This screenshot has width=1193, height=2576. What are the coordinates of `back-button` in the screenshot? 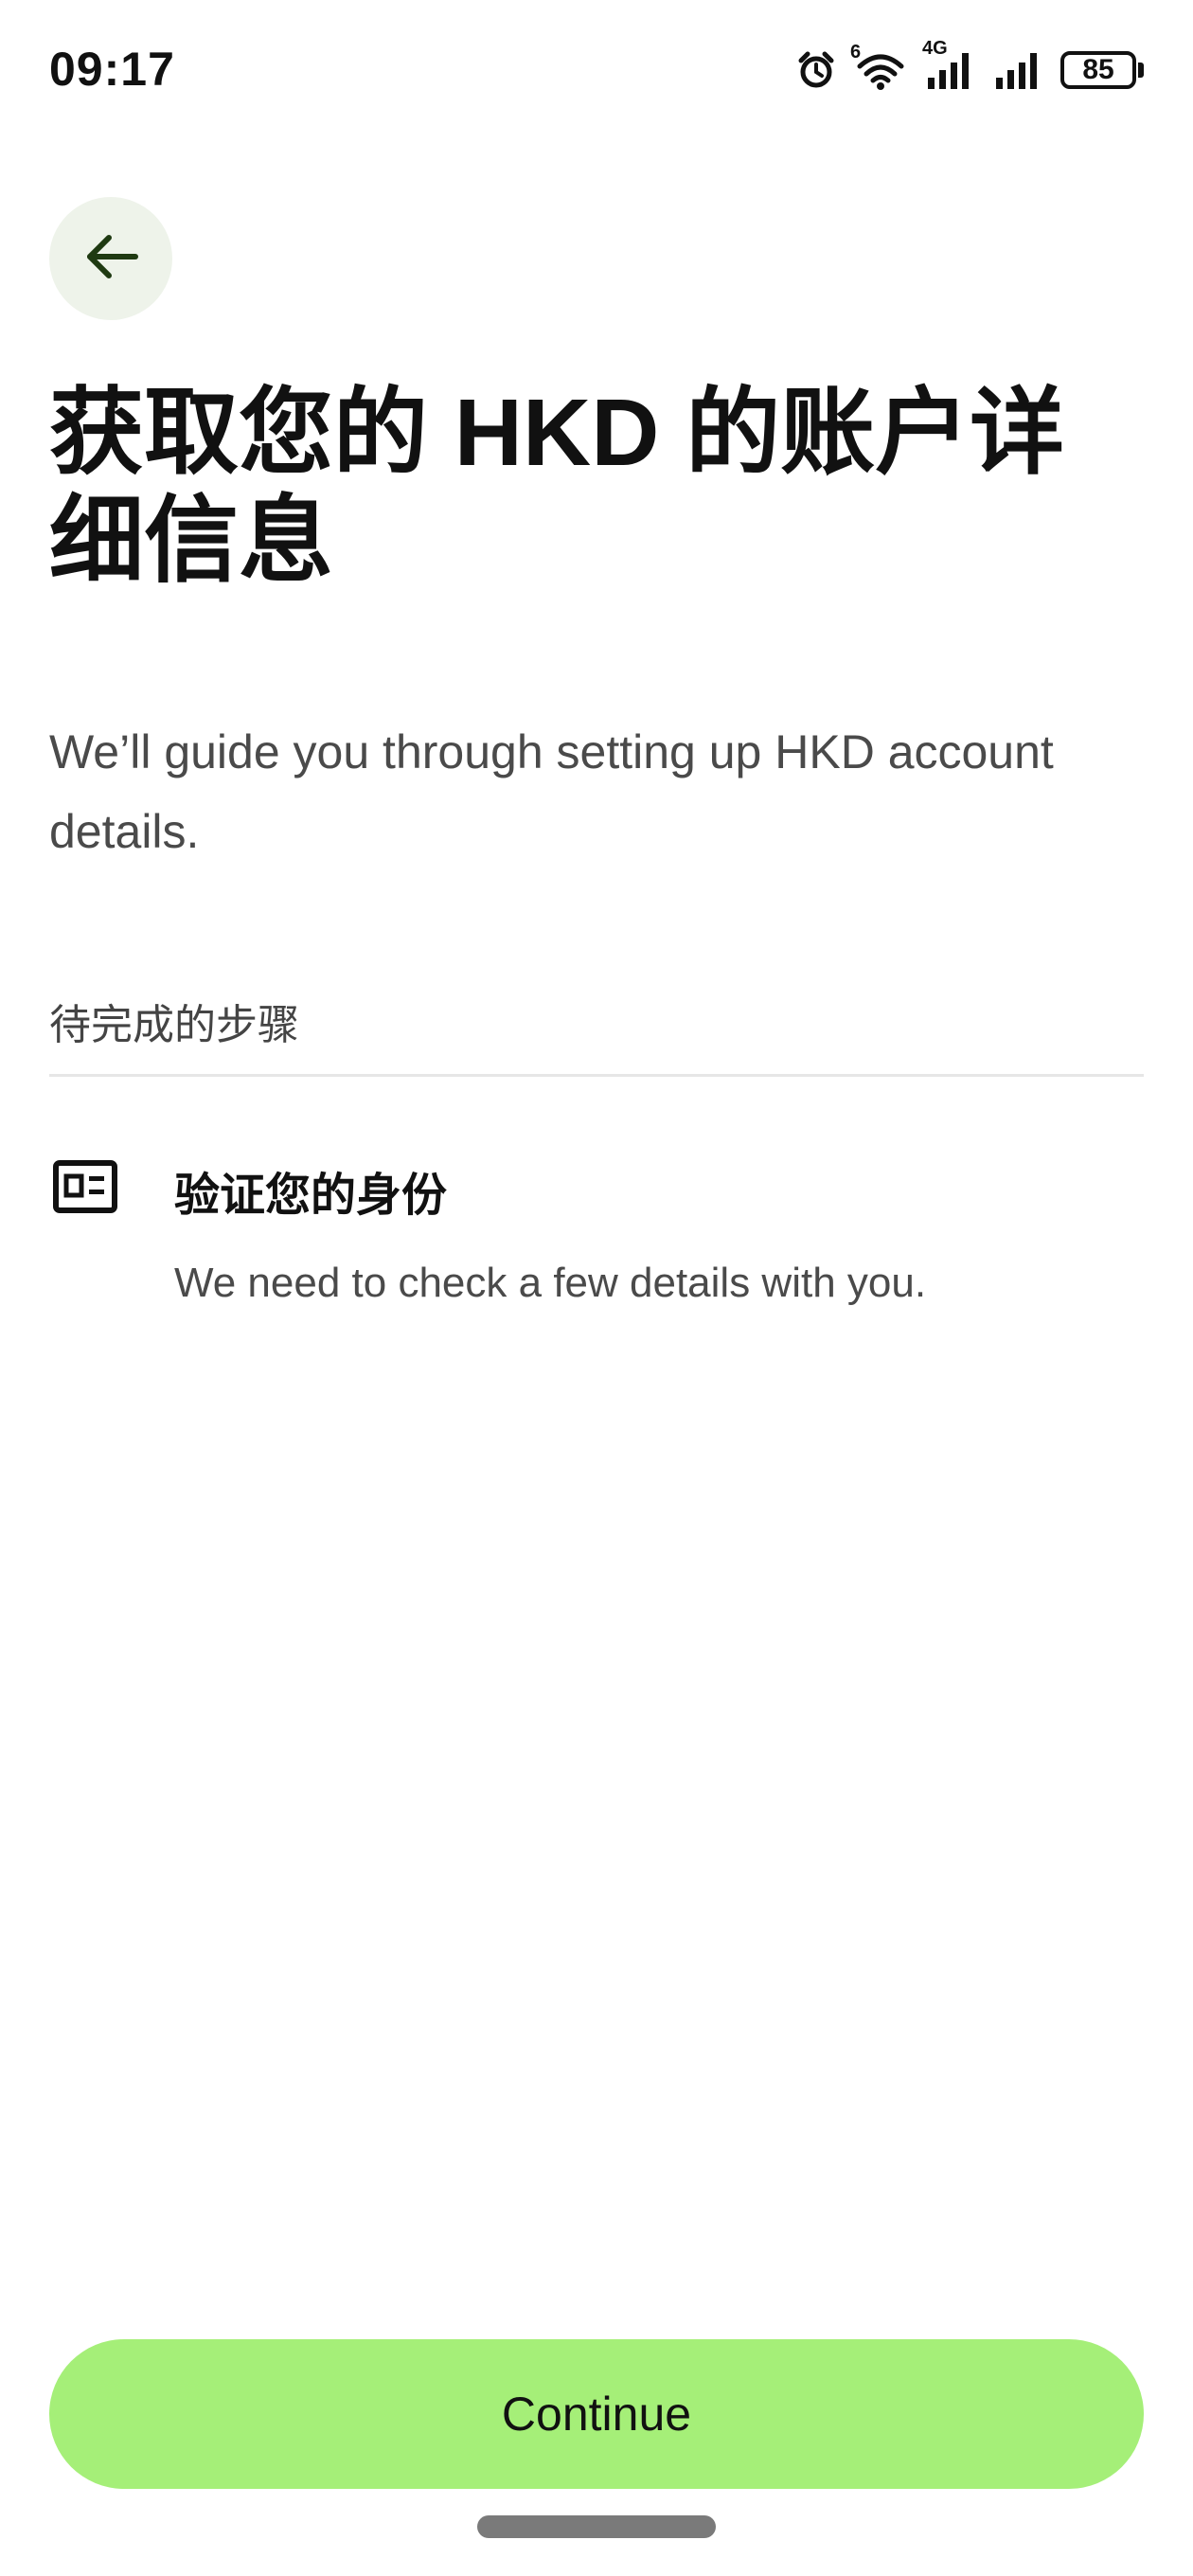 It's located at (110, 258).